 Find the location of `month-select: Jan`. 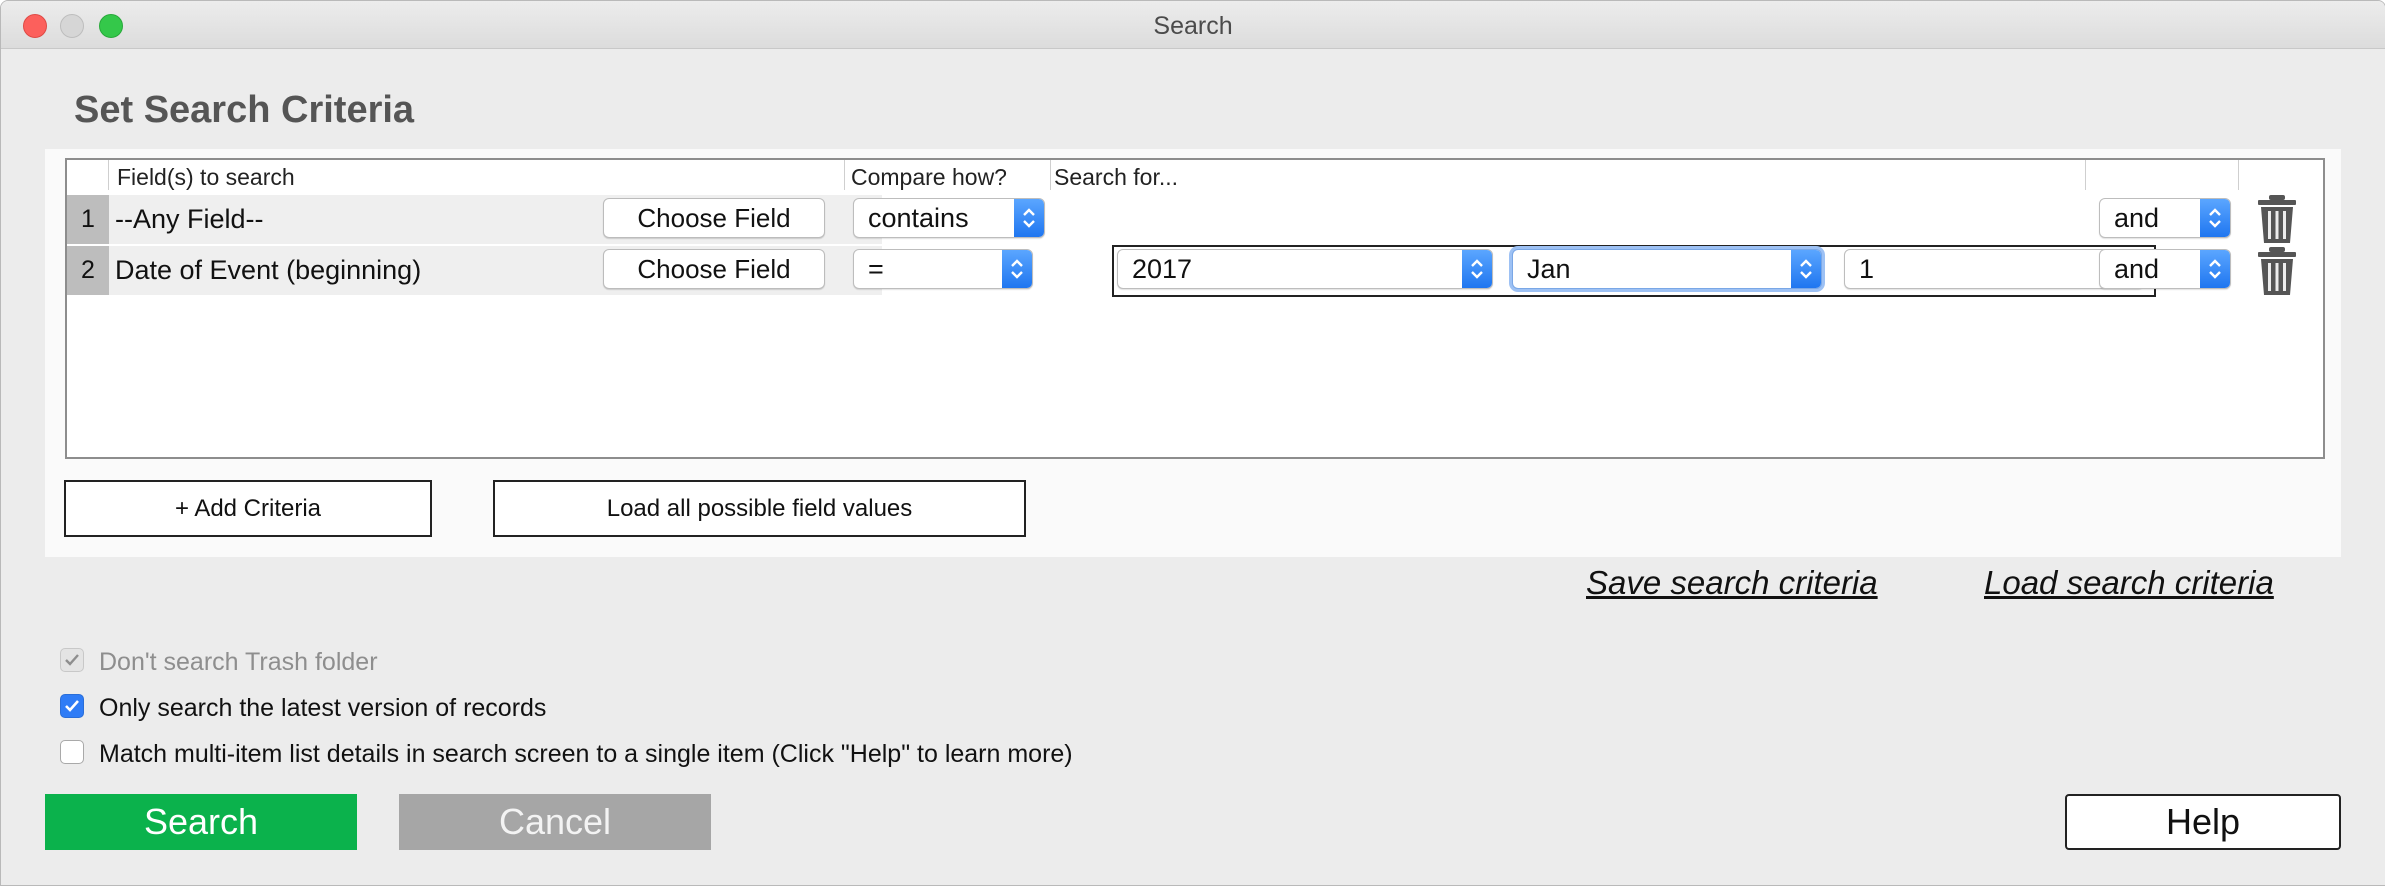

month-select: Jan is located at coordinates (1667, 269).